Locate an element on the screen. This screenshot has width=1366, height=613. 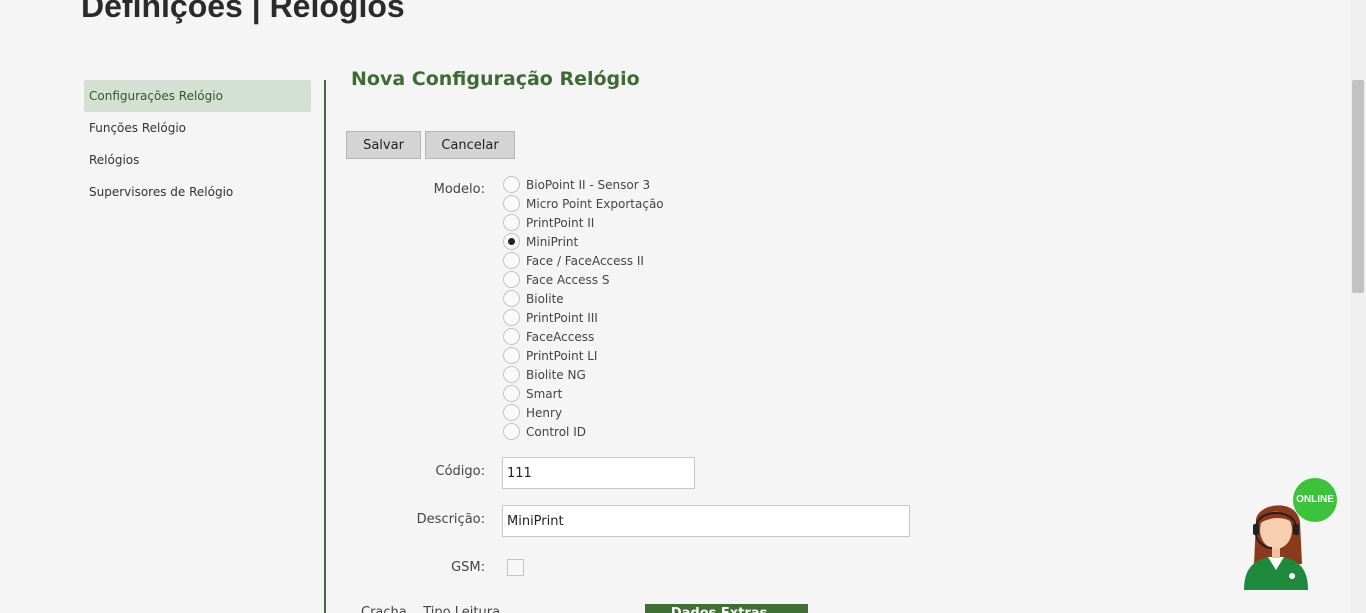
description-label: Descrição: is located at coordinates (450, 519).